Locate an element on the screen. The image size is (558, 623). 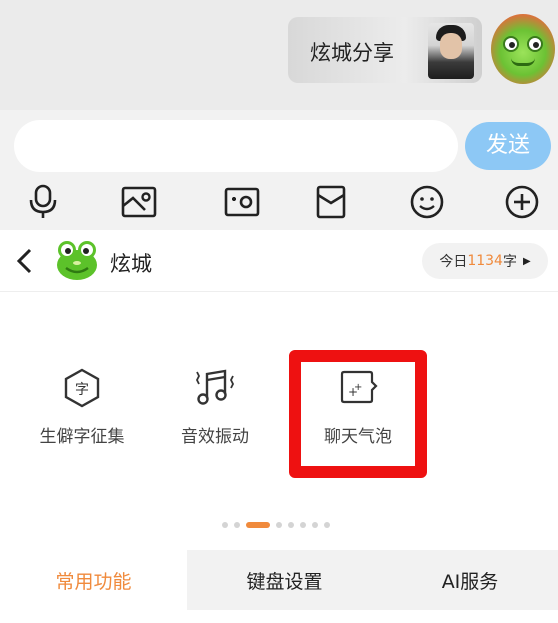
page-indicator is located at coordinates (276, 525).